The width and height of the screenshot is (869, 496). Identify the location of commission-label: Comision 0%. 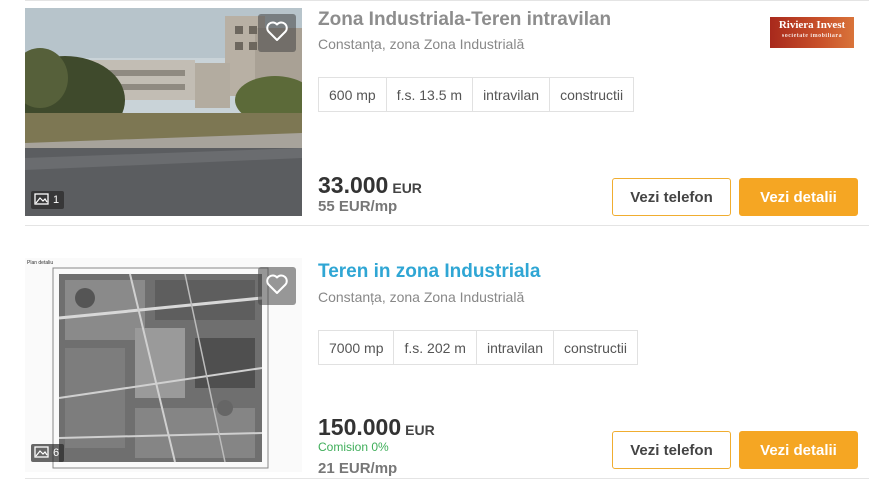
(353, 447).